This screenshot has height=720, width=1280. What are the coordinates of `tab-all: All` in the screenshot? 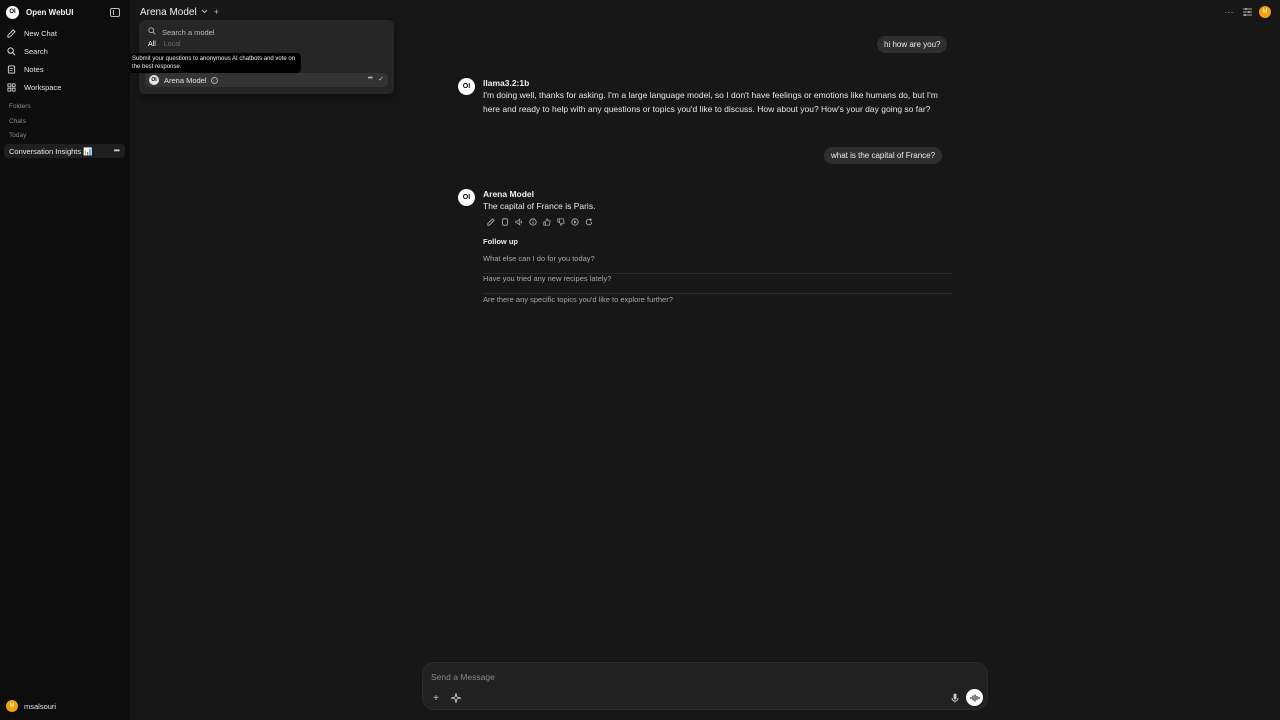 It's located at (152, 44).